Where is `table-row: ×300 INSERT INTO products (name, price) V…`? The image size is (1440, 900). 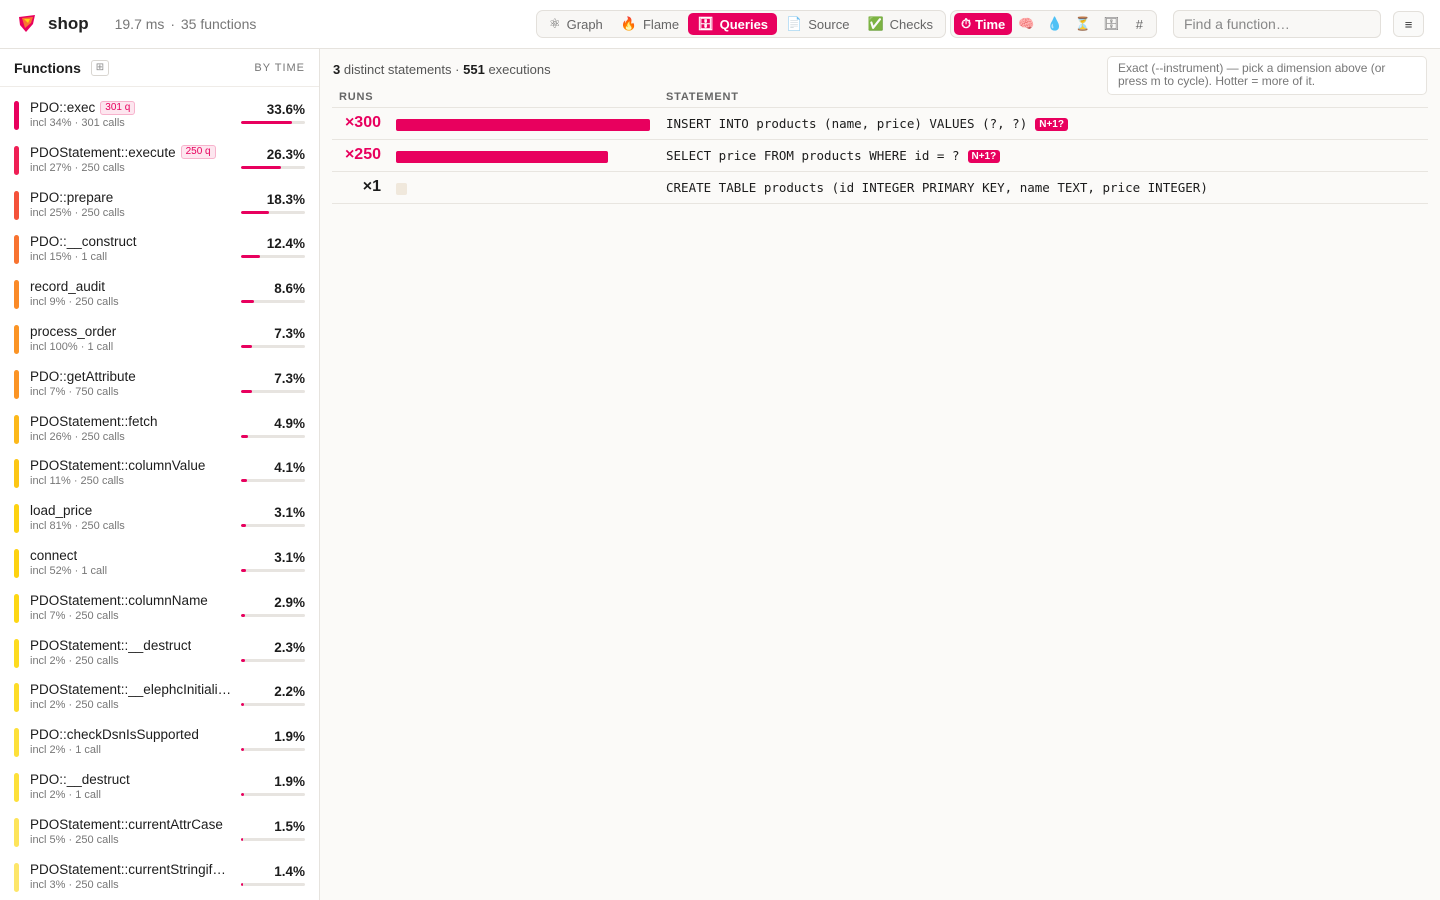
table-row: ×300 INSERT INTO products (name, price) V… is located at coordinates (880, 123).